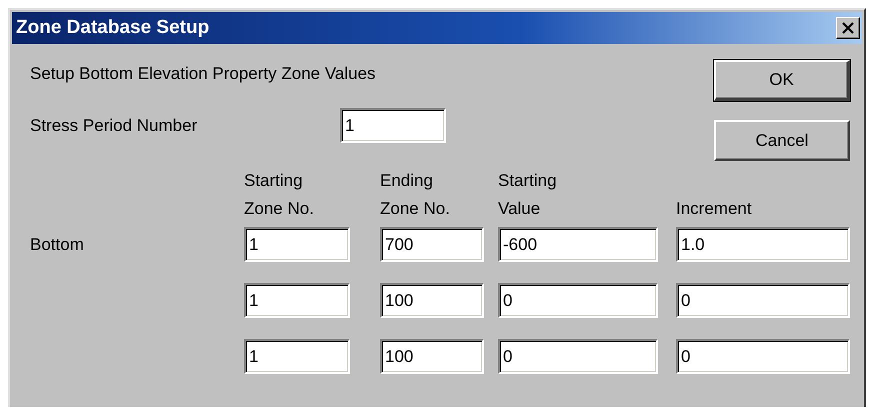 This screenshot has height=415, width=874. I want to click on stress-period-field: 1, so click(393, 125).